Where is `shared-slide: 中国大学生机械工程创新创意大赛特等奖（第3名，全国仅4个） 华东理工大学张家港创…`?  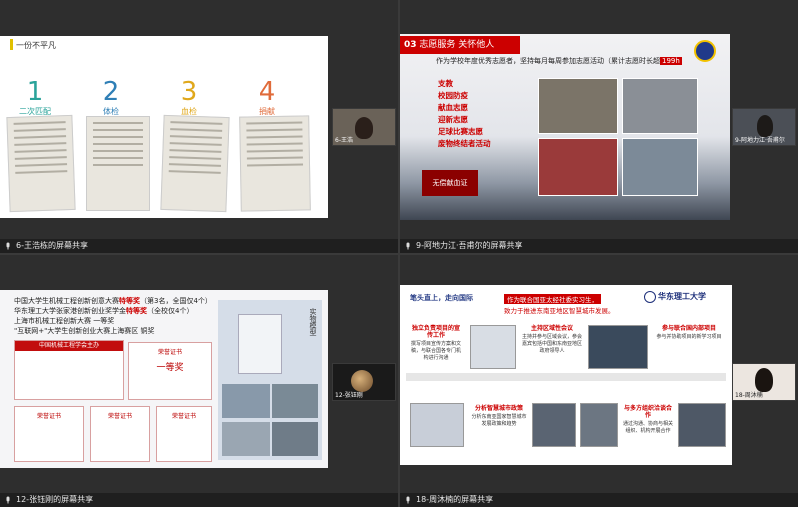
shared-slide: 中国大学生机械工程创新创意大赛特等奖（第3名，全国仅4个） 华东理工大学张家港创… is located at coordinates (164, 379).